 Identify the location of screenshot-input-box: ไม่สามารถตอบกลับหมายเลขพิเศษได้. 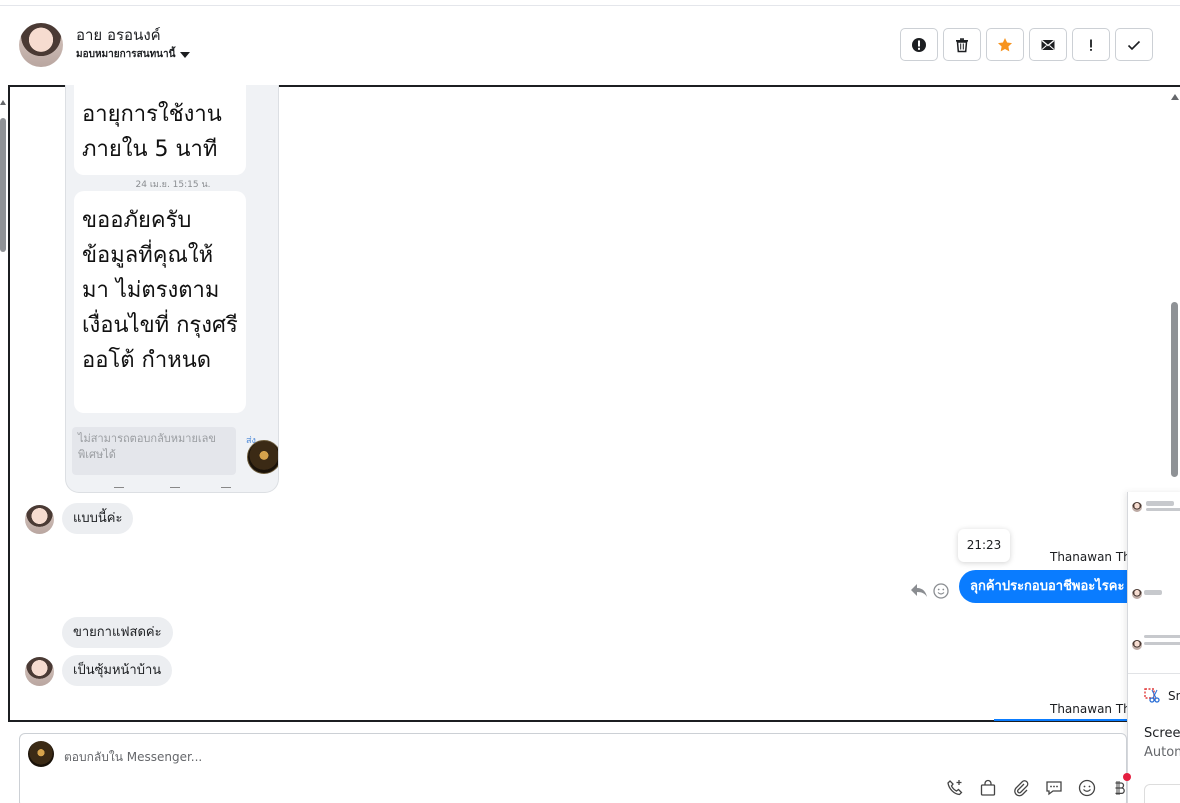
(154, 451).